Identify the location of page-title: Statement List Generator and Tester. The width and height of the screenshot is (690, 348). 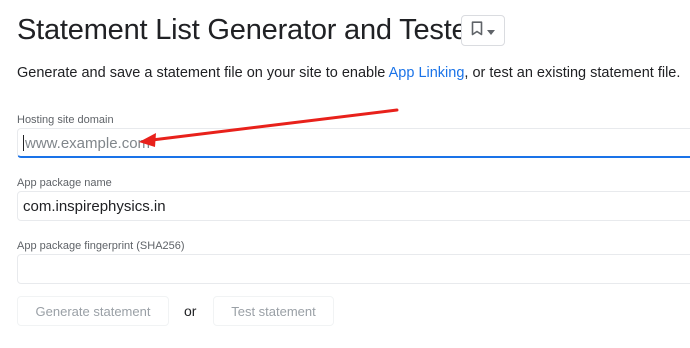
(247, 30).